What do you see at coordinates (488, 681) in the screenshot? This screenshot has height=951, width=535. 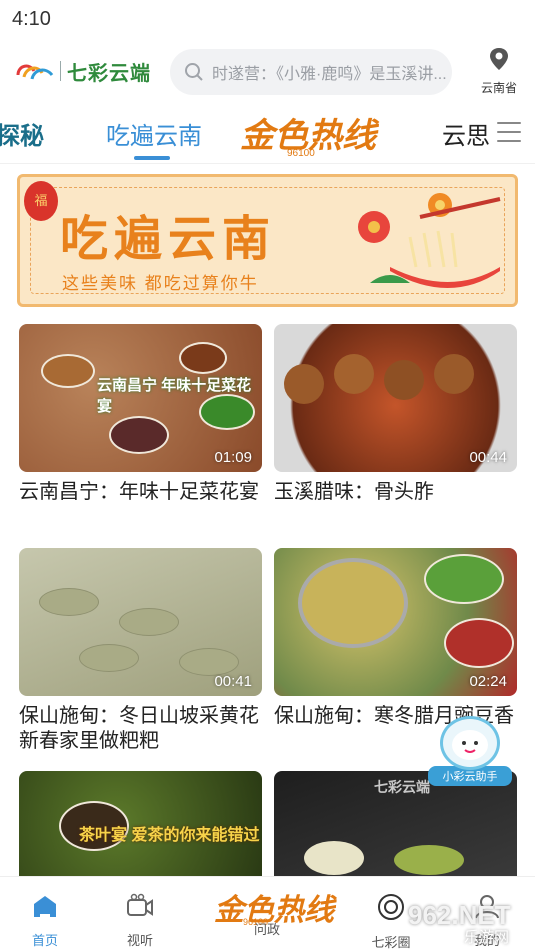 I see `video-duration: 02:24` at bounding box center [488, 681].